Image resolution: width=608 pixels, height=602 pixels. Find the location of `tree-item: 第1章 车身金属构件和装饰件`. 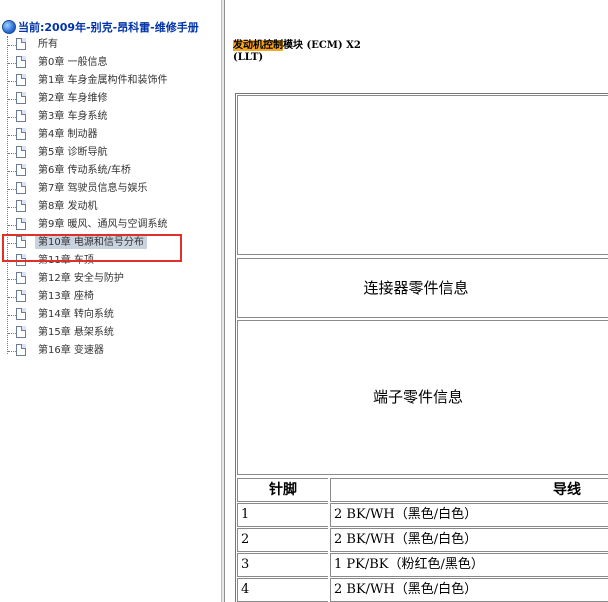

tree-item: 第1章 车身金属构件和装饰件 is located at coordinates (110, 81).